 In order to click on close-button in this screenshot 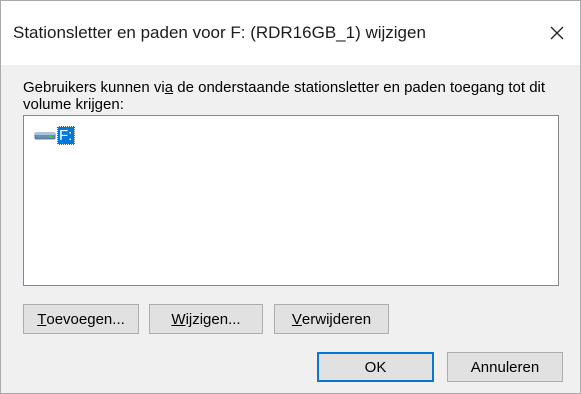, I will do `click(557, 33)`.